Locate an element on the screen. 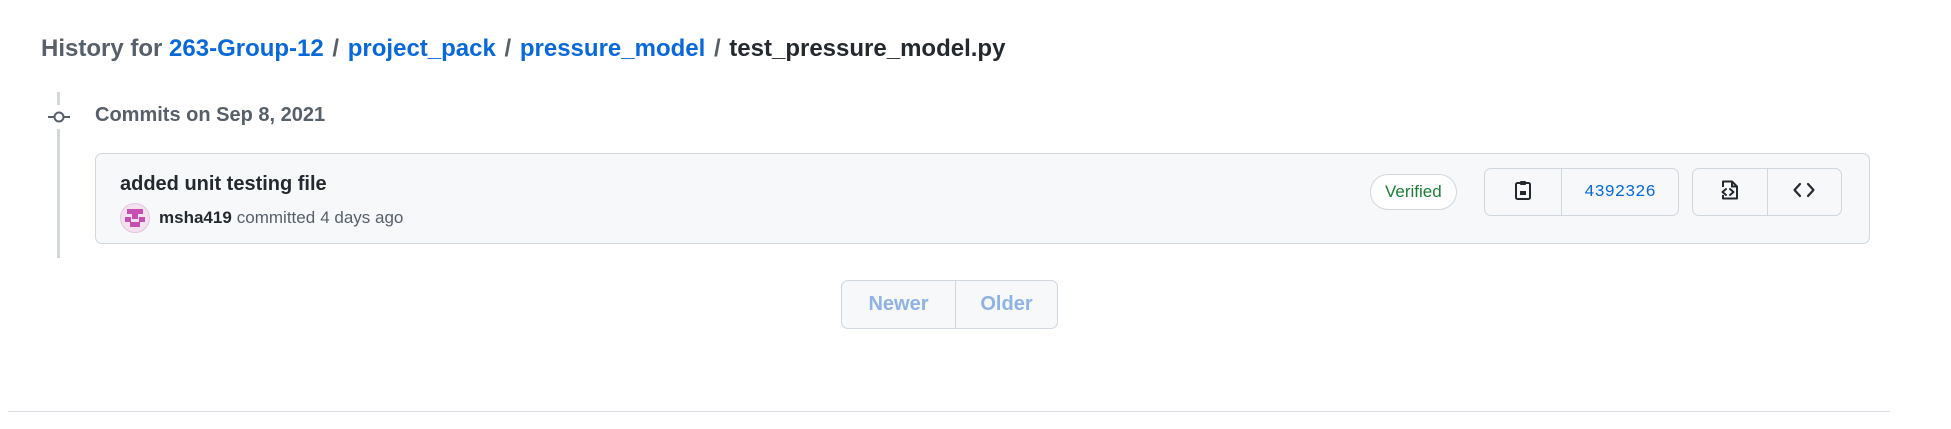 The height and width of the screenshot is (429, 1951). breadcrumb-current-file: test_pressure_model.py is located at coordinates (867, 48).